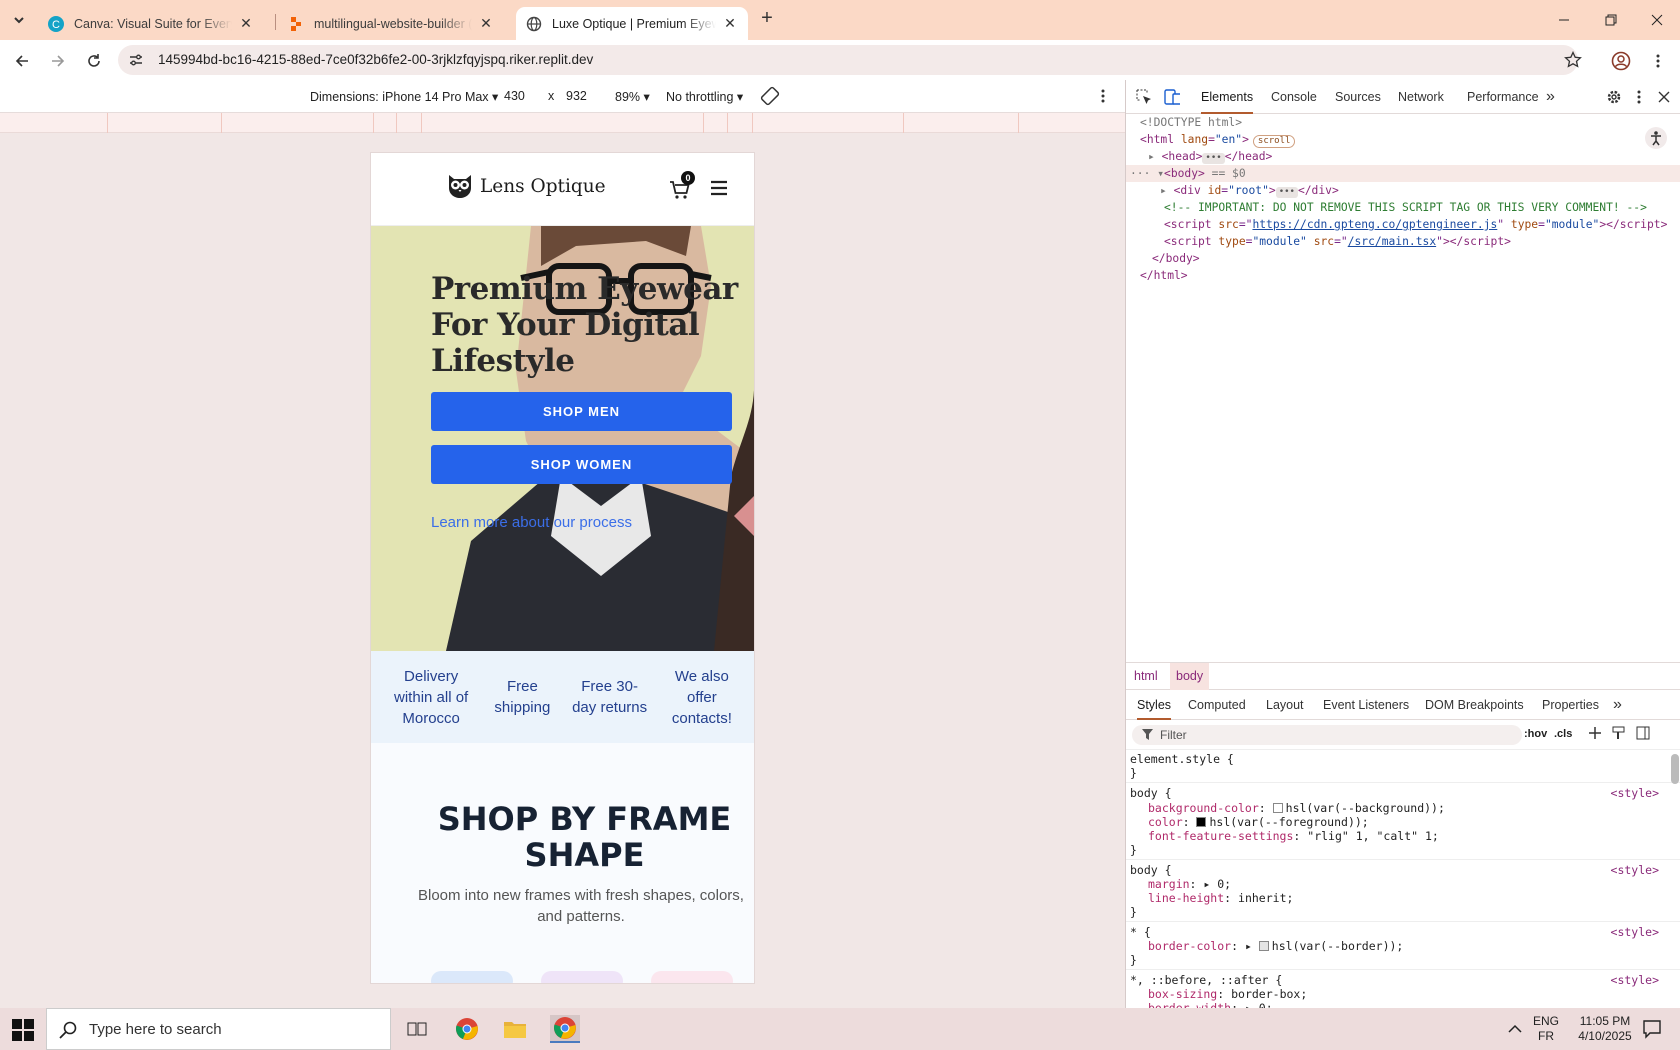 The width and height of the screenshot is (1680, 1050). What do you see at coordinates (1617, 705) in the screenshot?
I see `more-style-tabs-chevron-icon: »` at bounding box center [1617, 705].